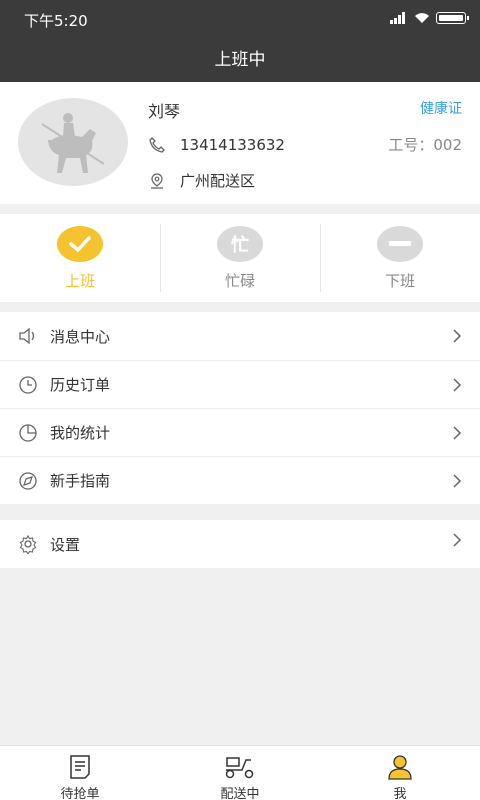 The width and height of the screenshot is (480, 800). I want to click on order-list-icon, so click(80, 767).